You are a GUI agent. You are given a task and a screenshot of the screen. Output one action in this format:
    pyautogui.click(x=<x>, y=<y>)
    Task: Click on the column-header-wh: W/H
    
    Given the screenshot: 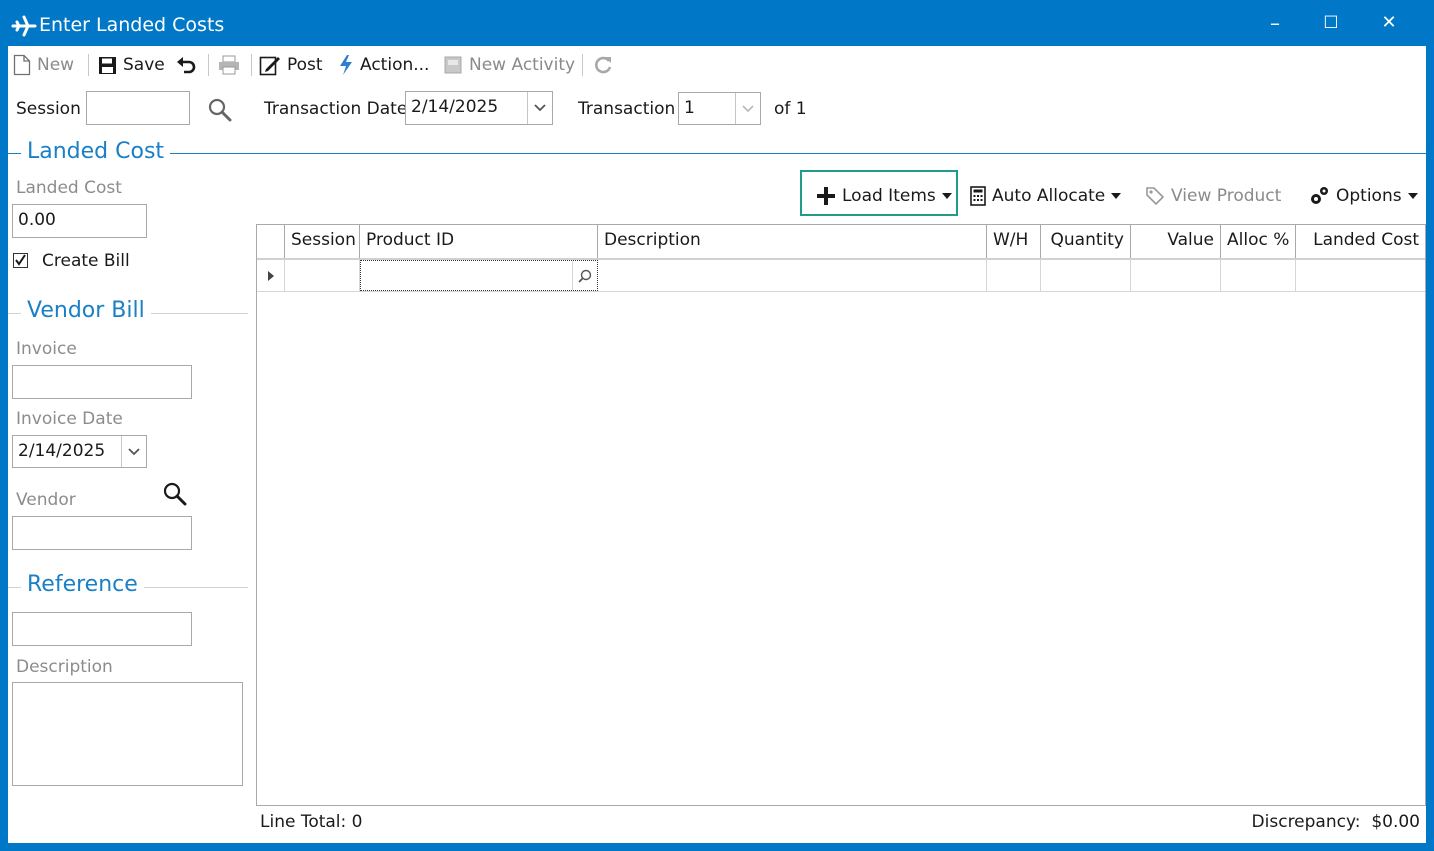 What is the action you would take?
    pyautogui.click(x=1014, y=241)
    